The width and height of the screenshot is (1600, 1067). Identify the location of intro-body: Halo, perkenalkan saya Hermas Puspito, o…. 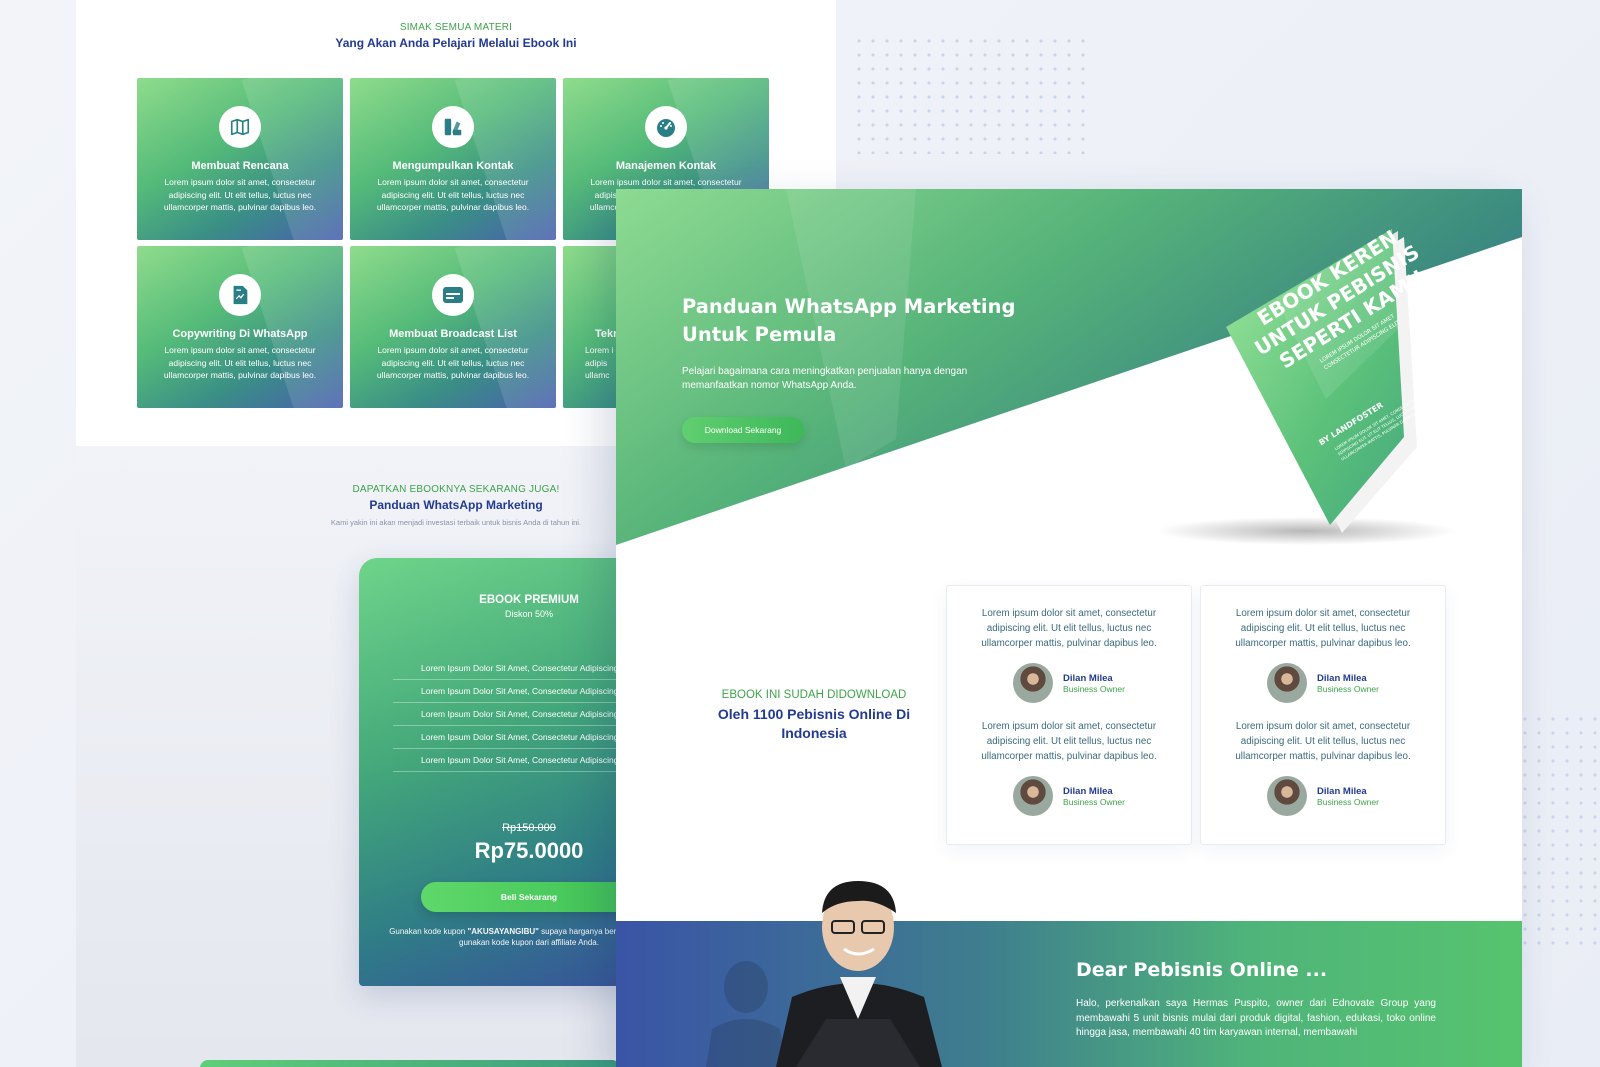
(1256, 1018).